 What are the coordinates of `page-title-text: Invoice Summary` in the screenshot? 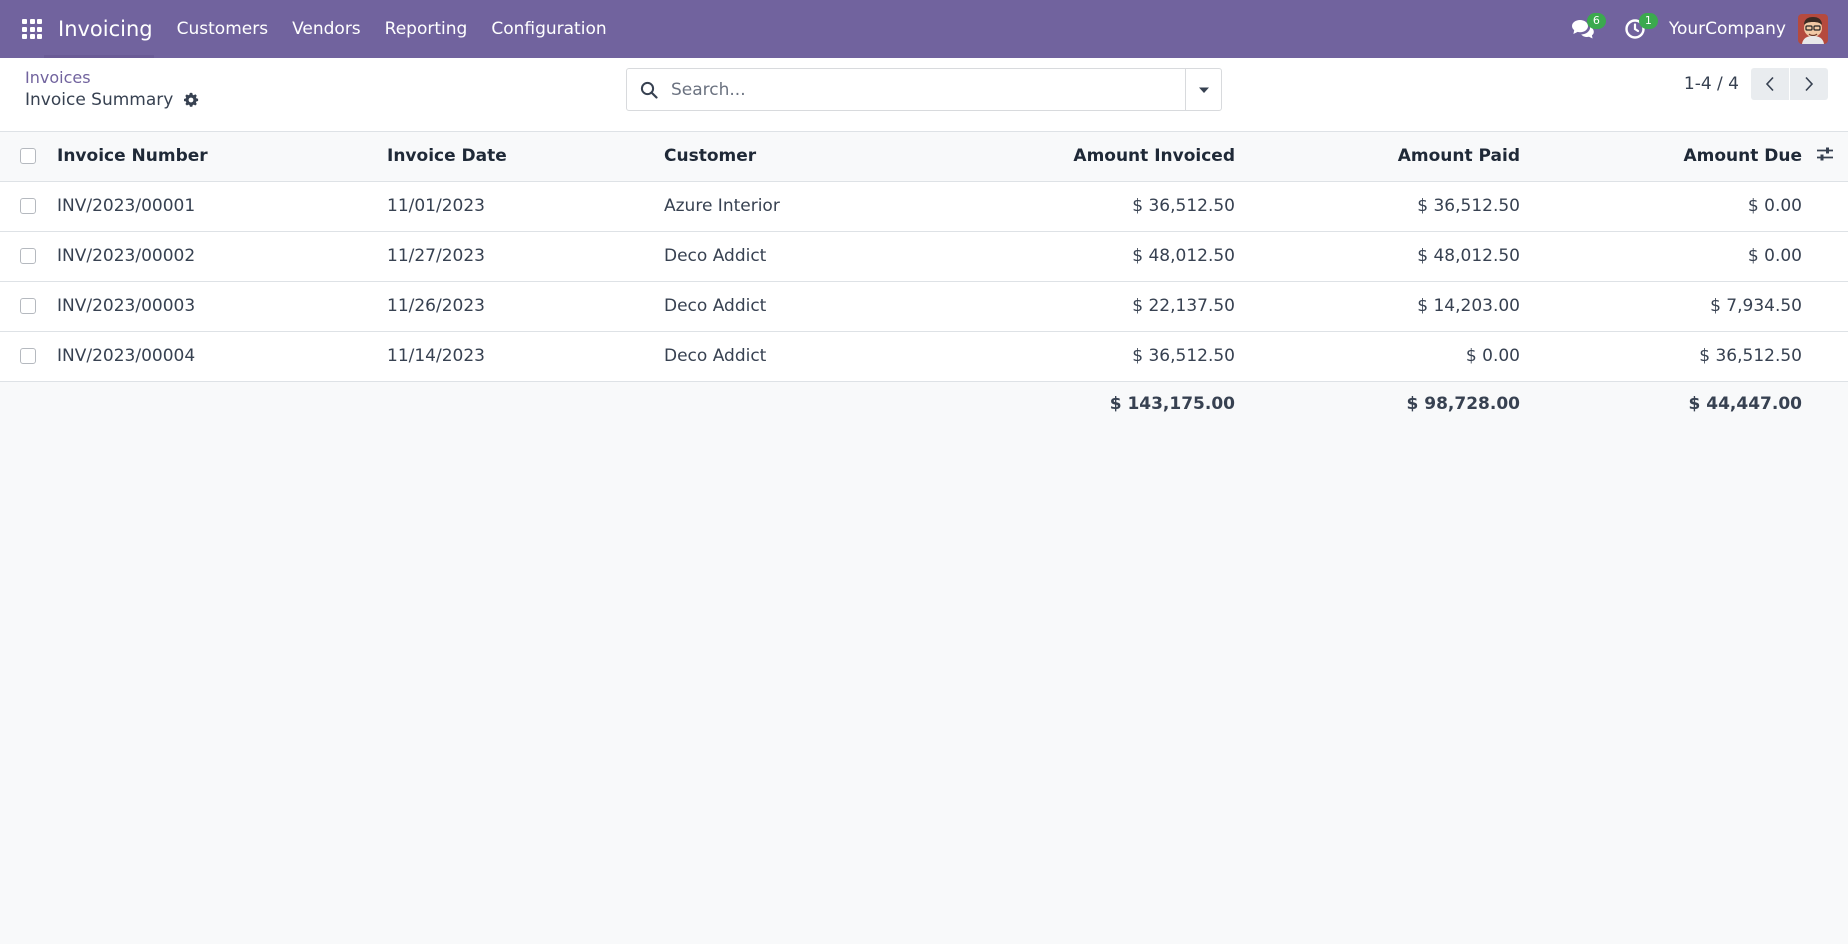 It's located at (99, 100).